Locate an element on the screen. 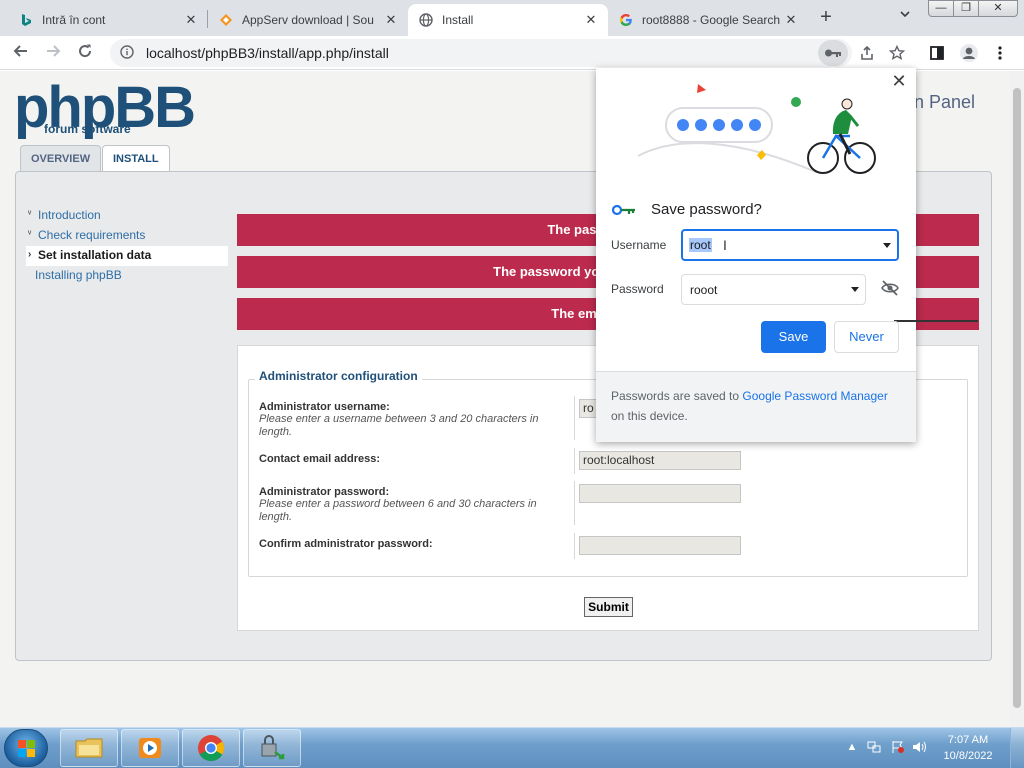 This screenshot has width=1024, height=768. back-icon is located at coordinates (21, 53).